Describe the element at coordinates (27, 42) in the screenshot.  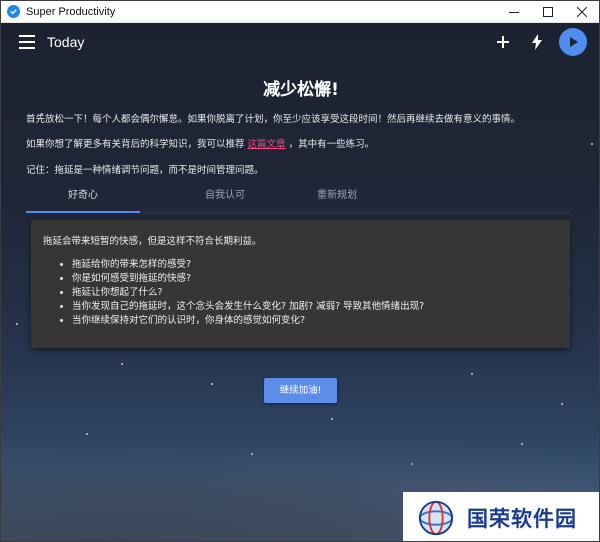
I see `hamburger-menu-icon` at that location.